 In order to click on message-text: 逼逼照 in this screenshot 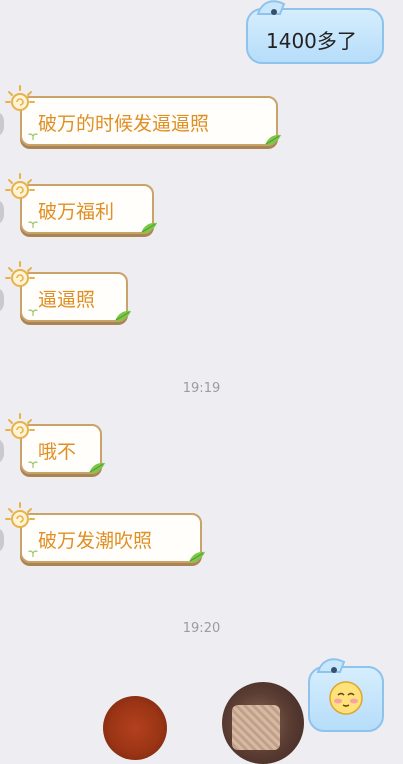, I will do `click(67, 300)`.